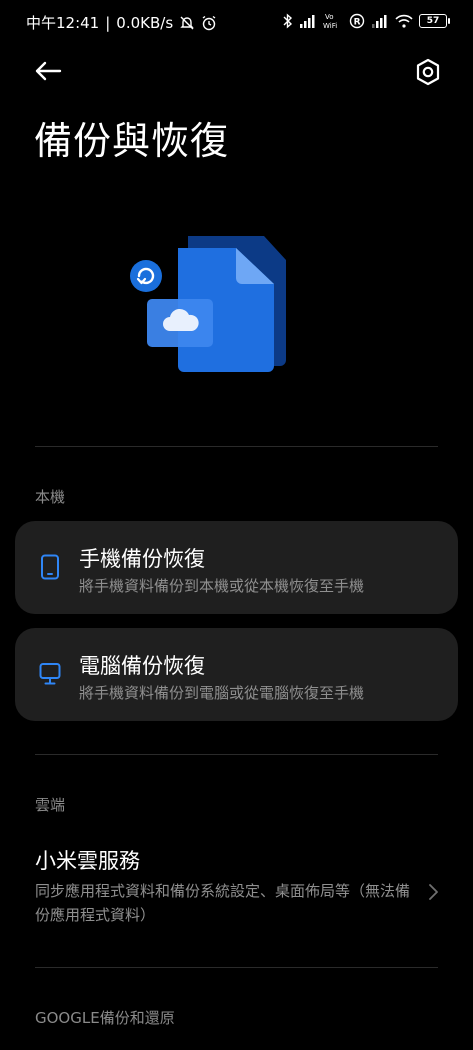 This screenshot has width=473, height=1050. I want to click on phone-icon, so click(50, 567).